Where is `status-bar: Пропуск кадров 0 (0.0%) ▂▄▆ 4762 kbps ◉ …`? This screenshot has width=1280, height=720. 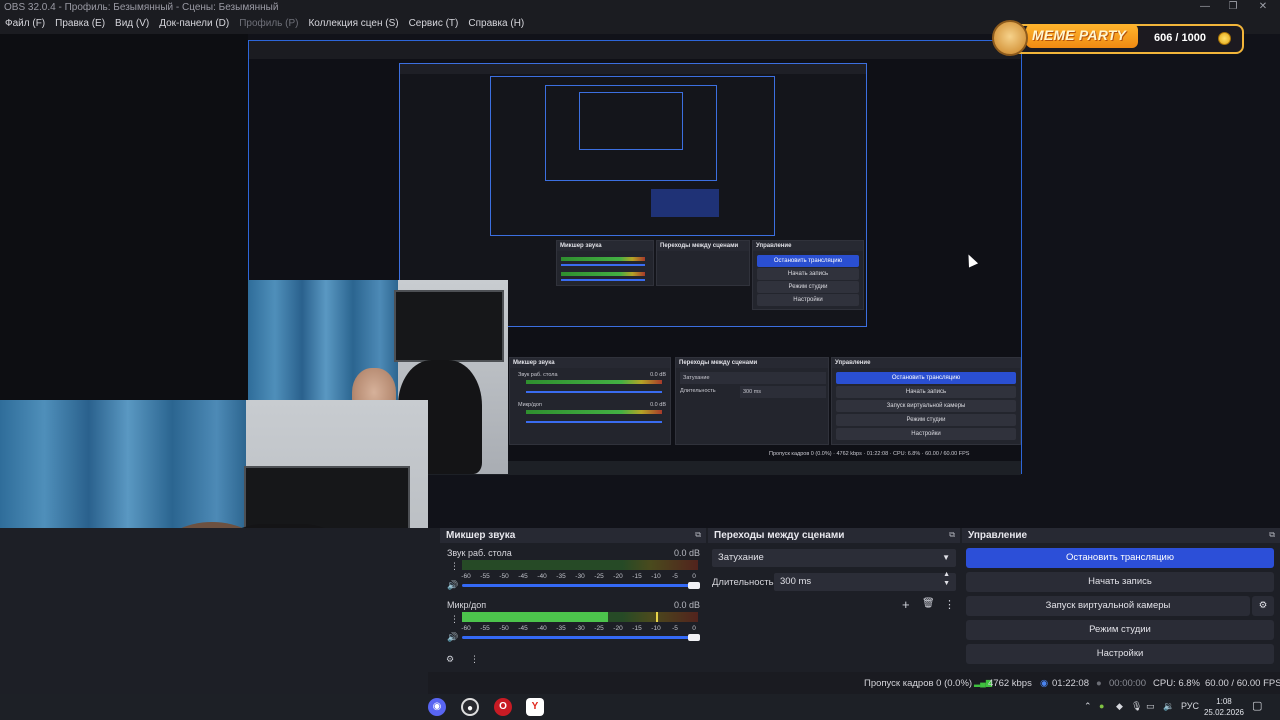 status-bar: Пропуск кадров 0 (0.0%) ▂▄▆ 4762 kbps ◉ … is located at coordinates (854, 683).